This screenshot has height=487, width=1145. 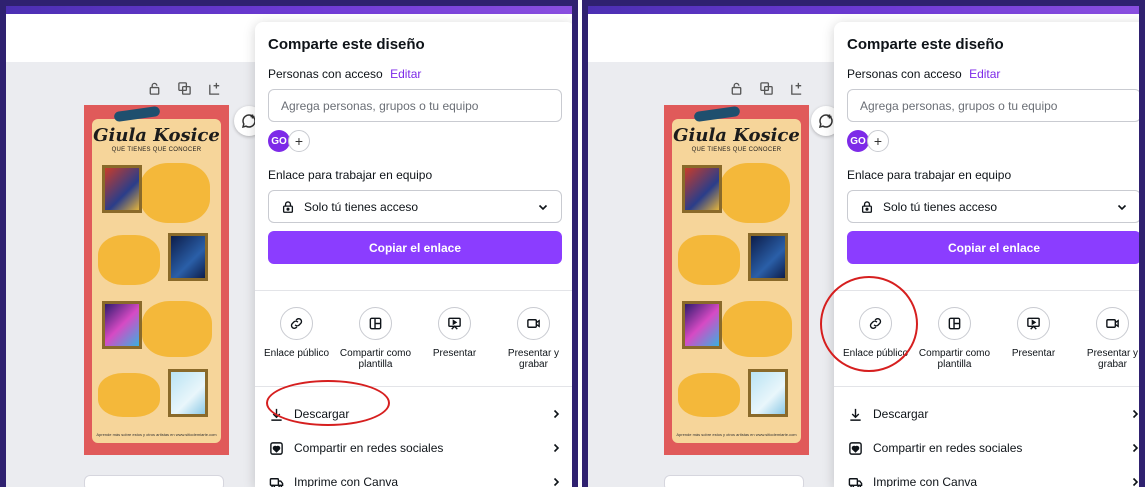 What do you see at coordinates (156, 150) in the screenshot?
I see `poster-subtitle: QUE TIENES QUE CONOCER` at bounding box center [156, 150].